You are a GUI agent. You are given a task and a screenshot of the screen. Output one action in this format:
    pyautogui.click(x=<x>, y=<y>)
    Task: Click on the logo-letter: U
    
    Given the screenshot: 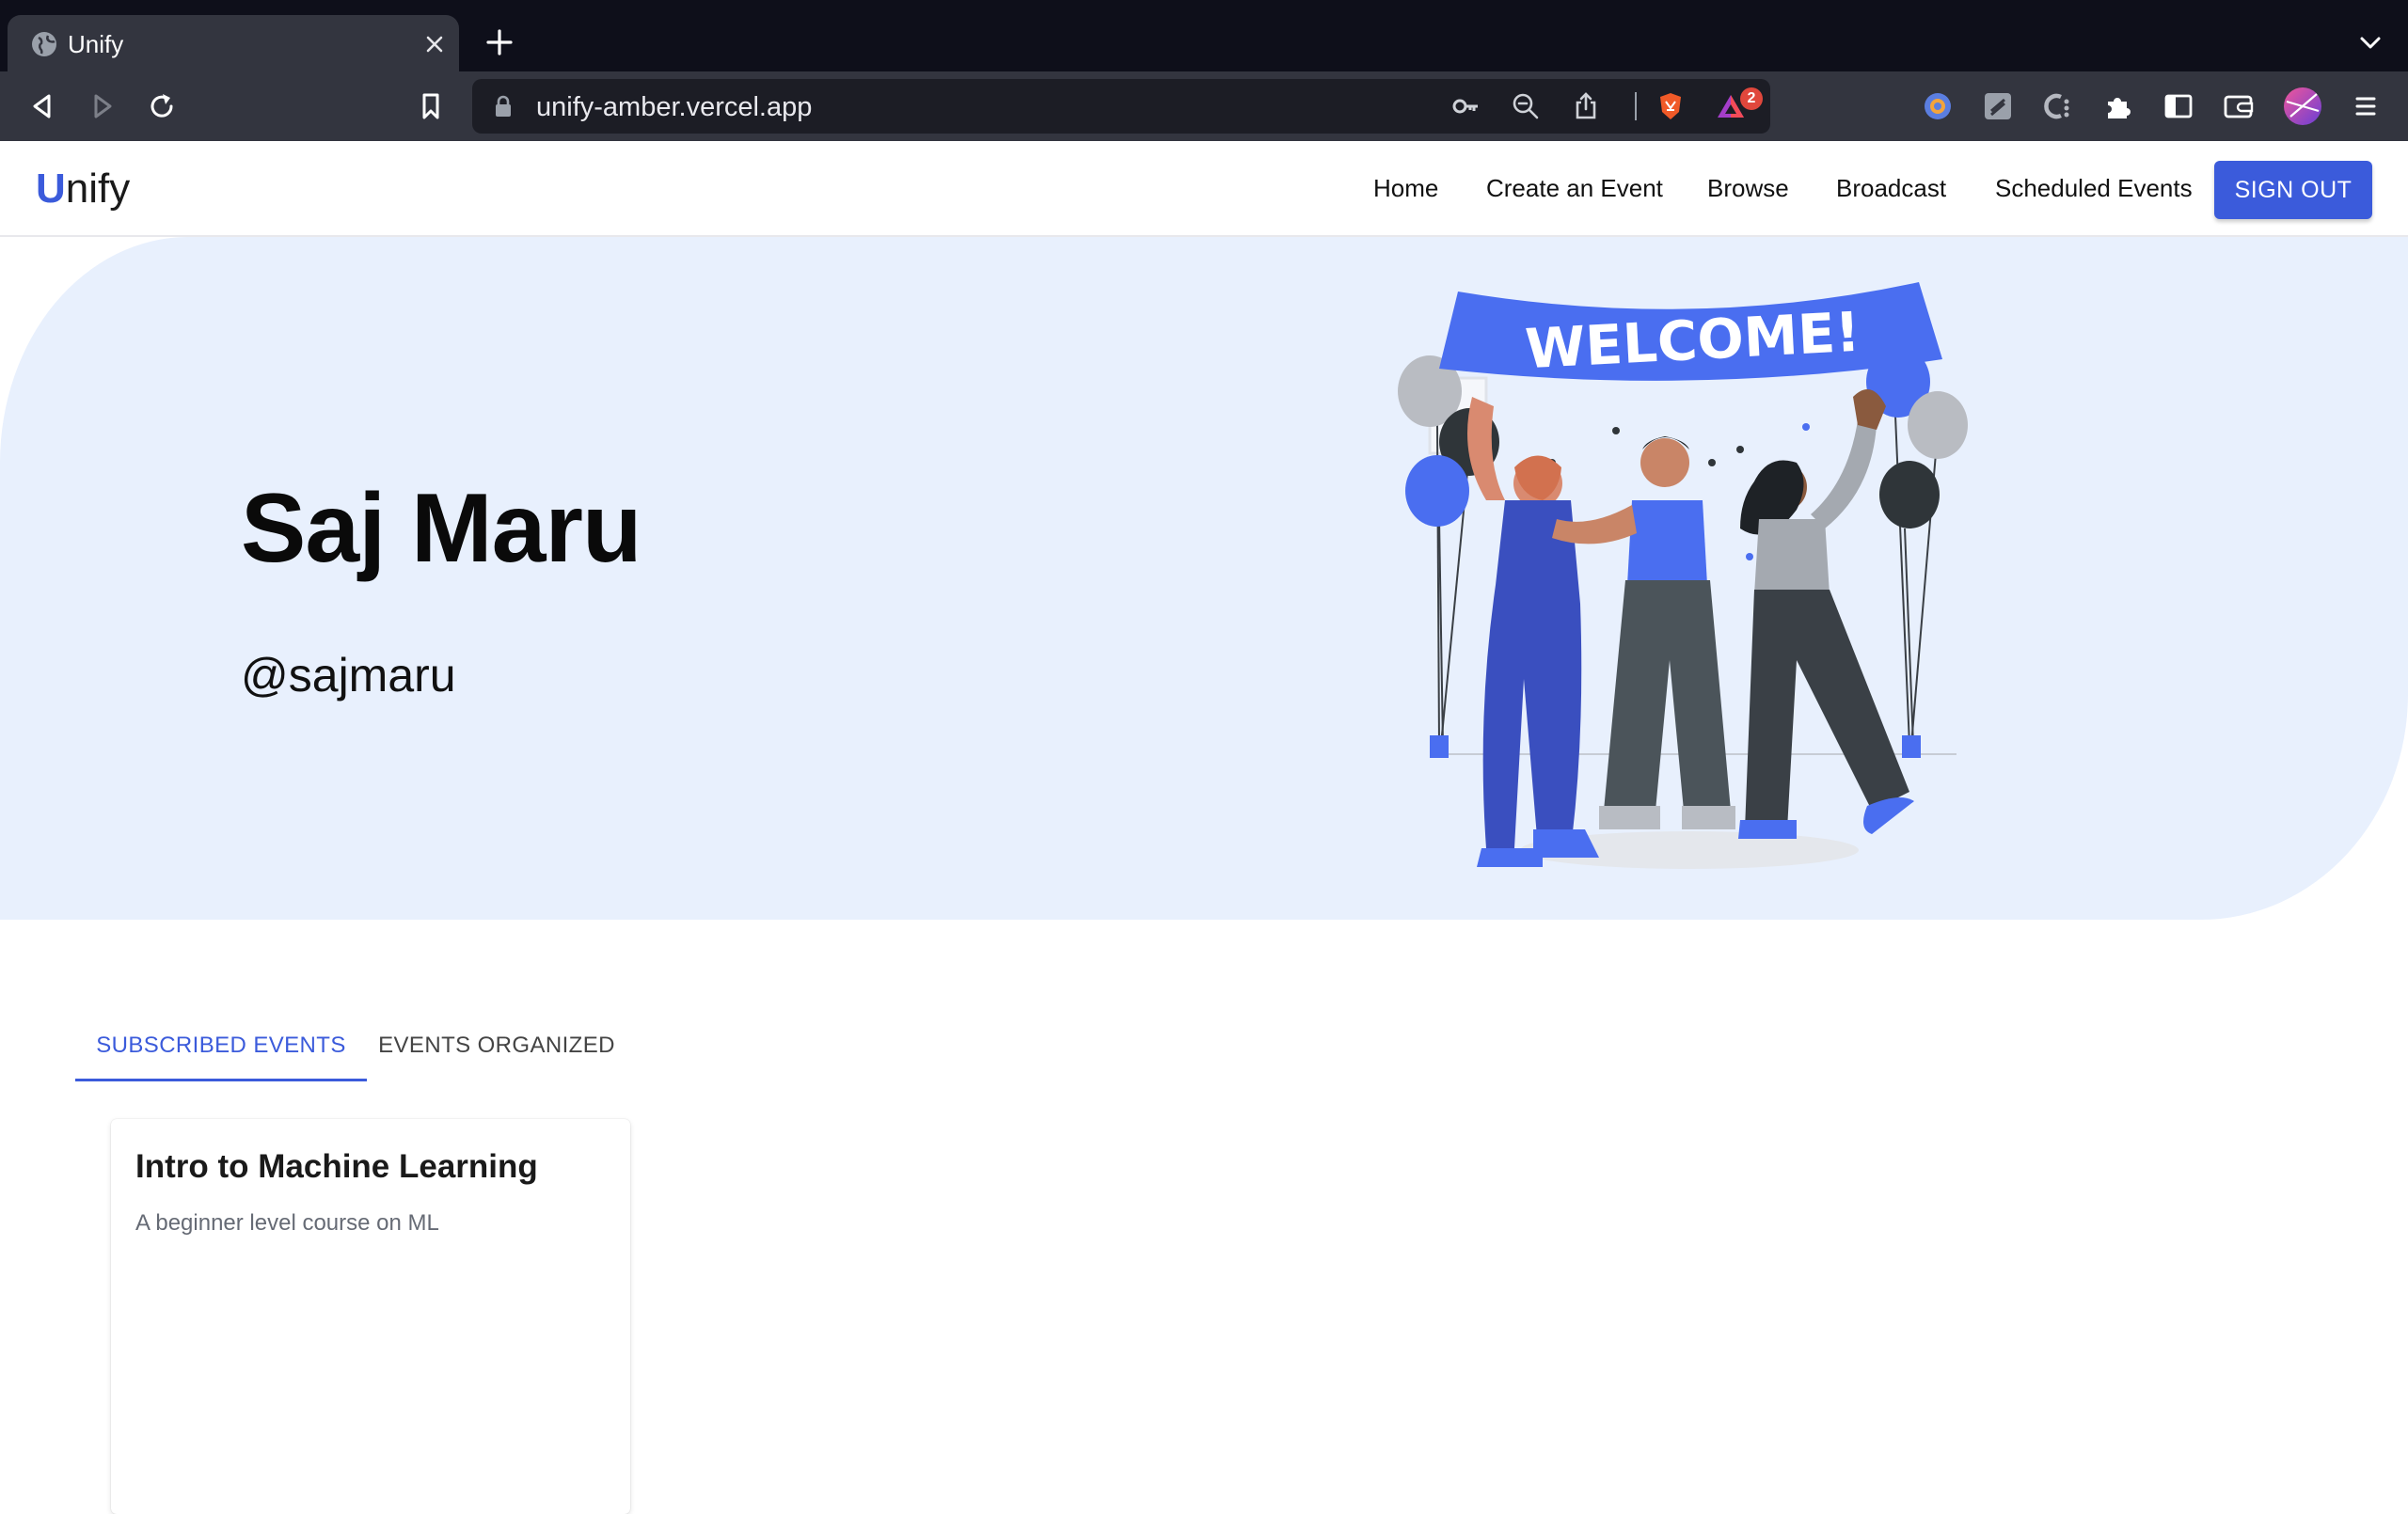 What is the action you would take?
    pyautogui.click(x=51, y=189)
    